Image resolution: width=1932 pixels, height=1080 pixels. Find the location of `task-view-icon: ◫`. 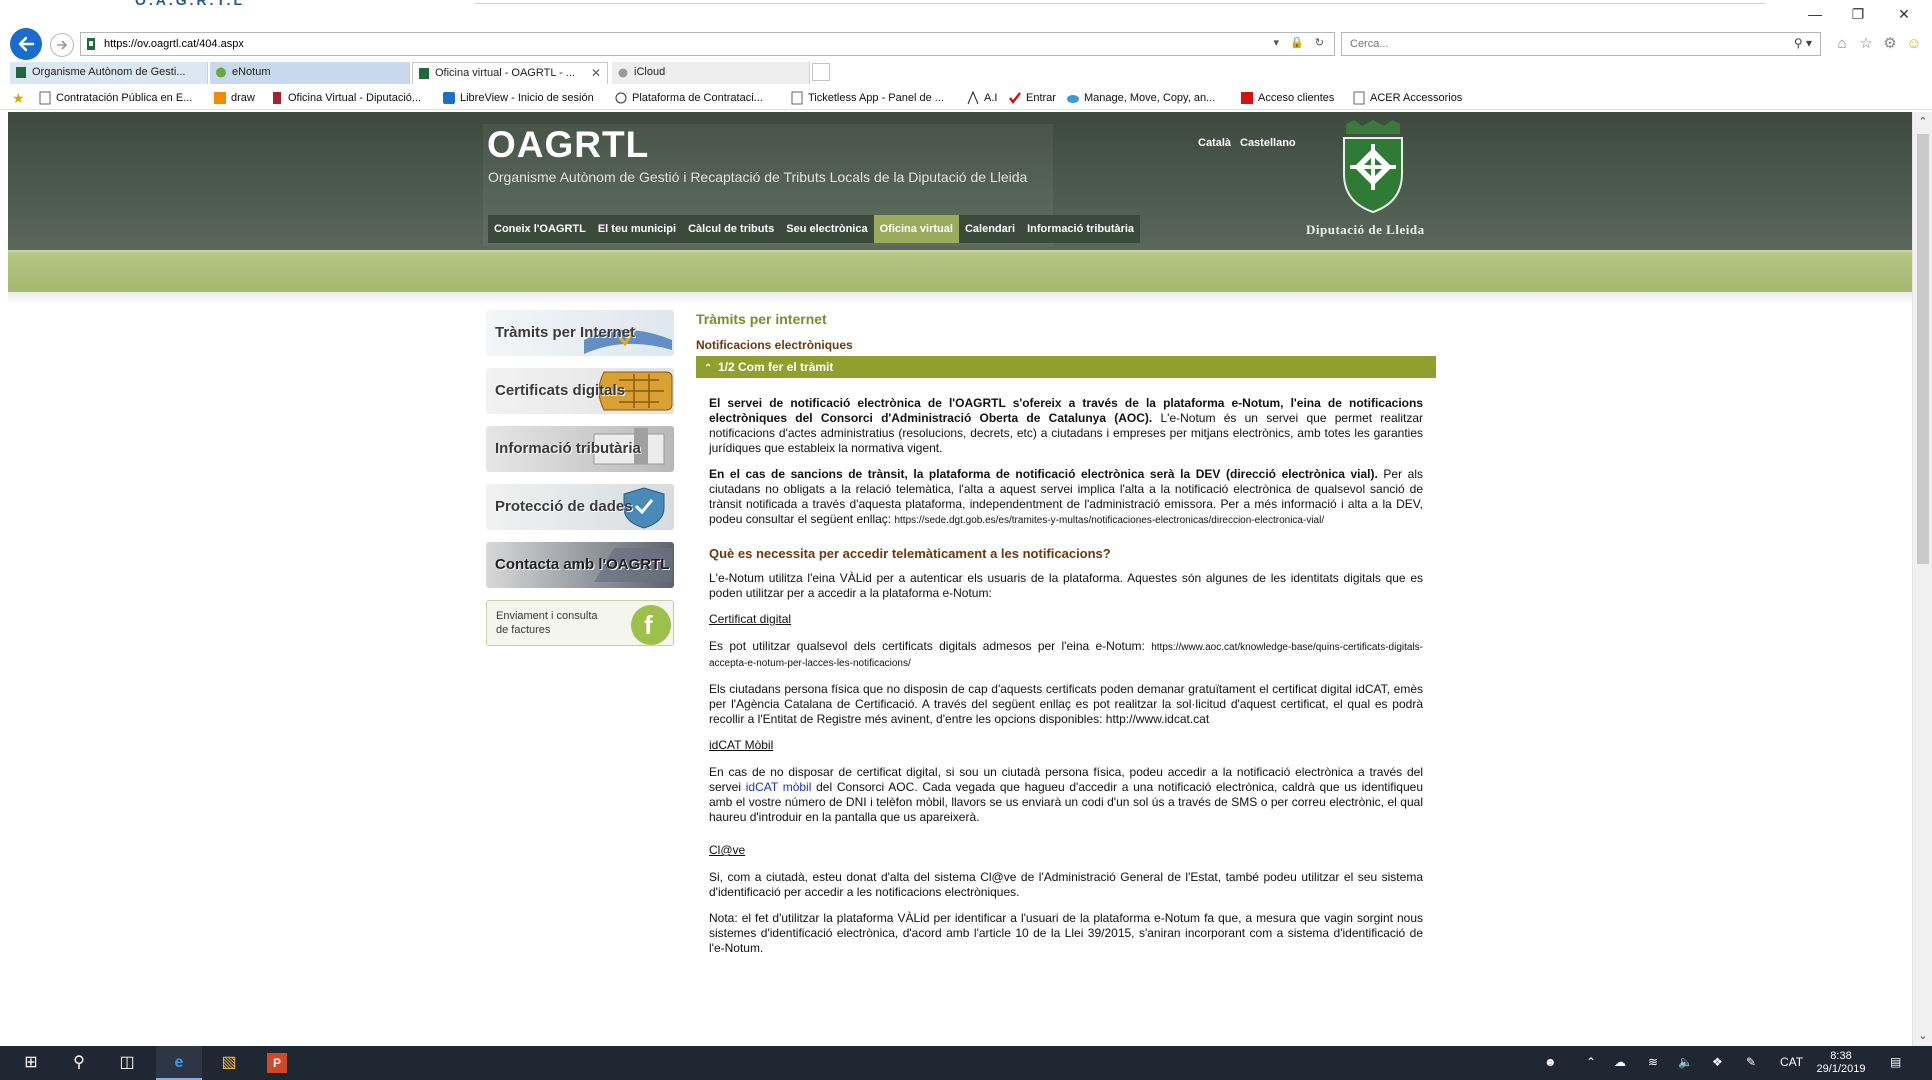

task-view-icon: ◫ is located at coordinates (127, 1063).